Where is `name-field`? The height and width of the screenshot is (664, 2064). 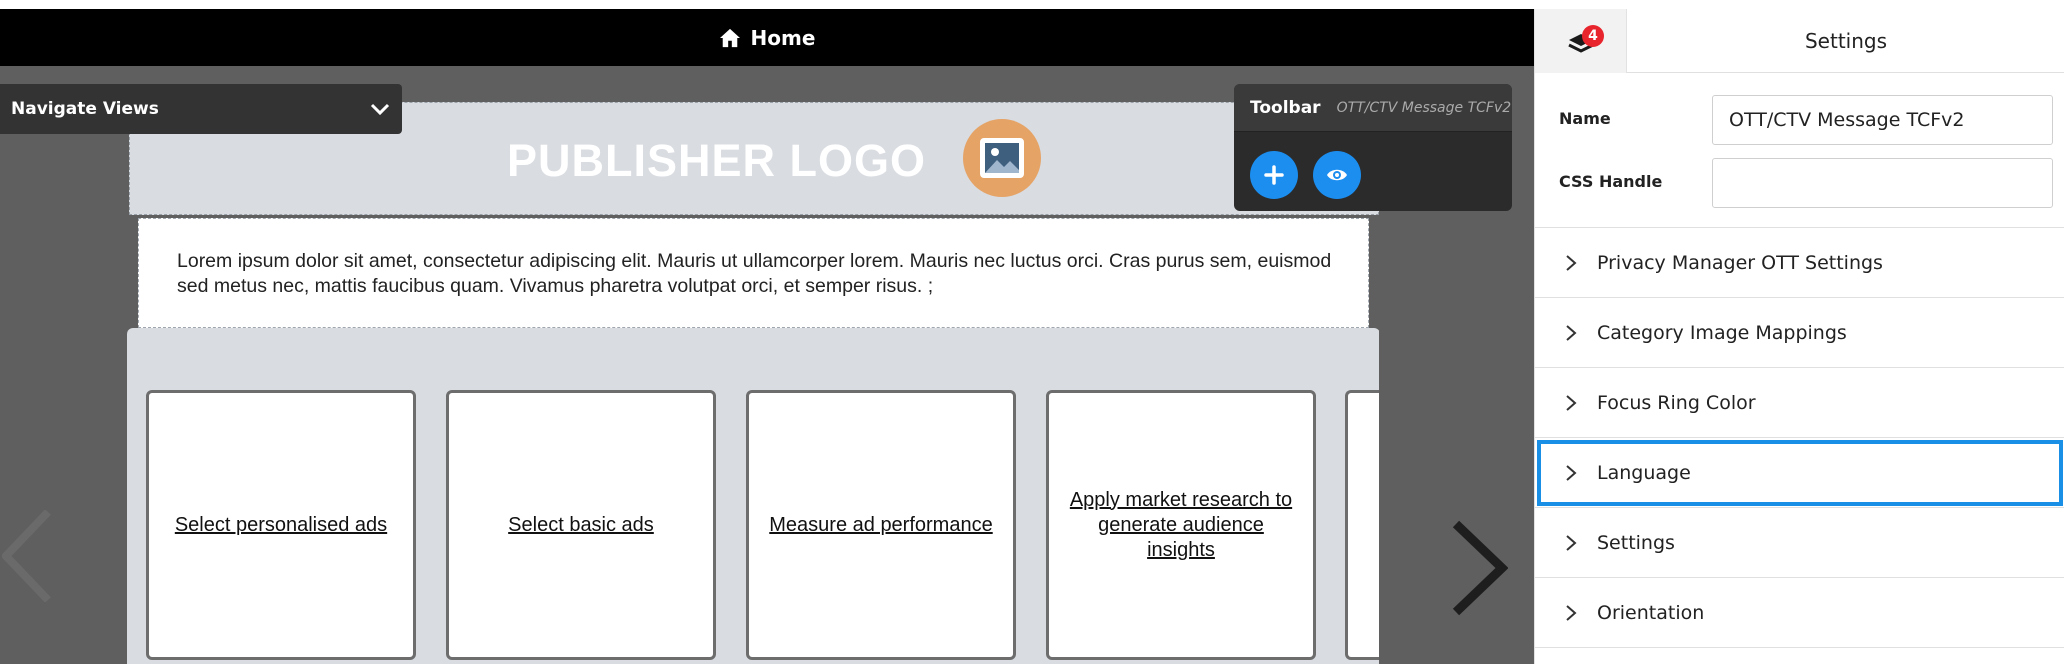
name-field is located at coordinates (1882, 120).